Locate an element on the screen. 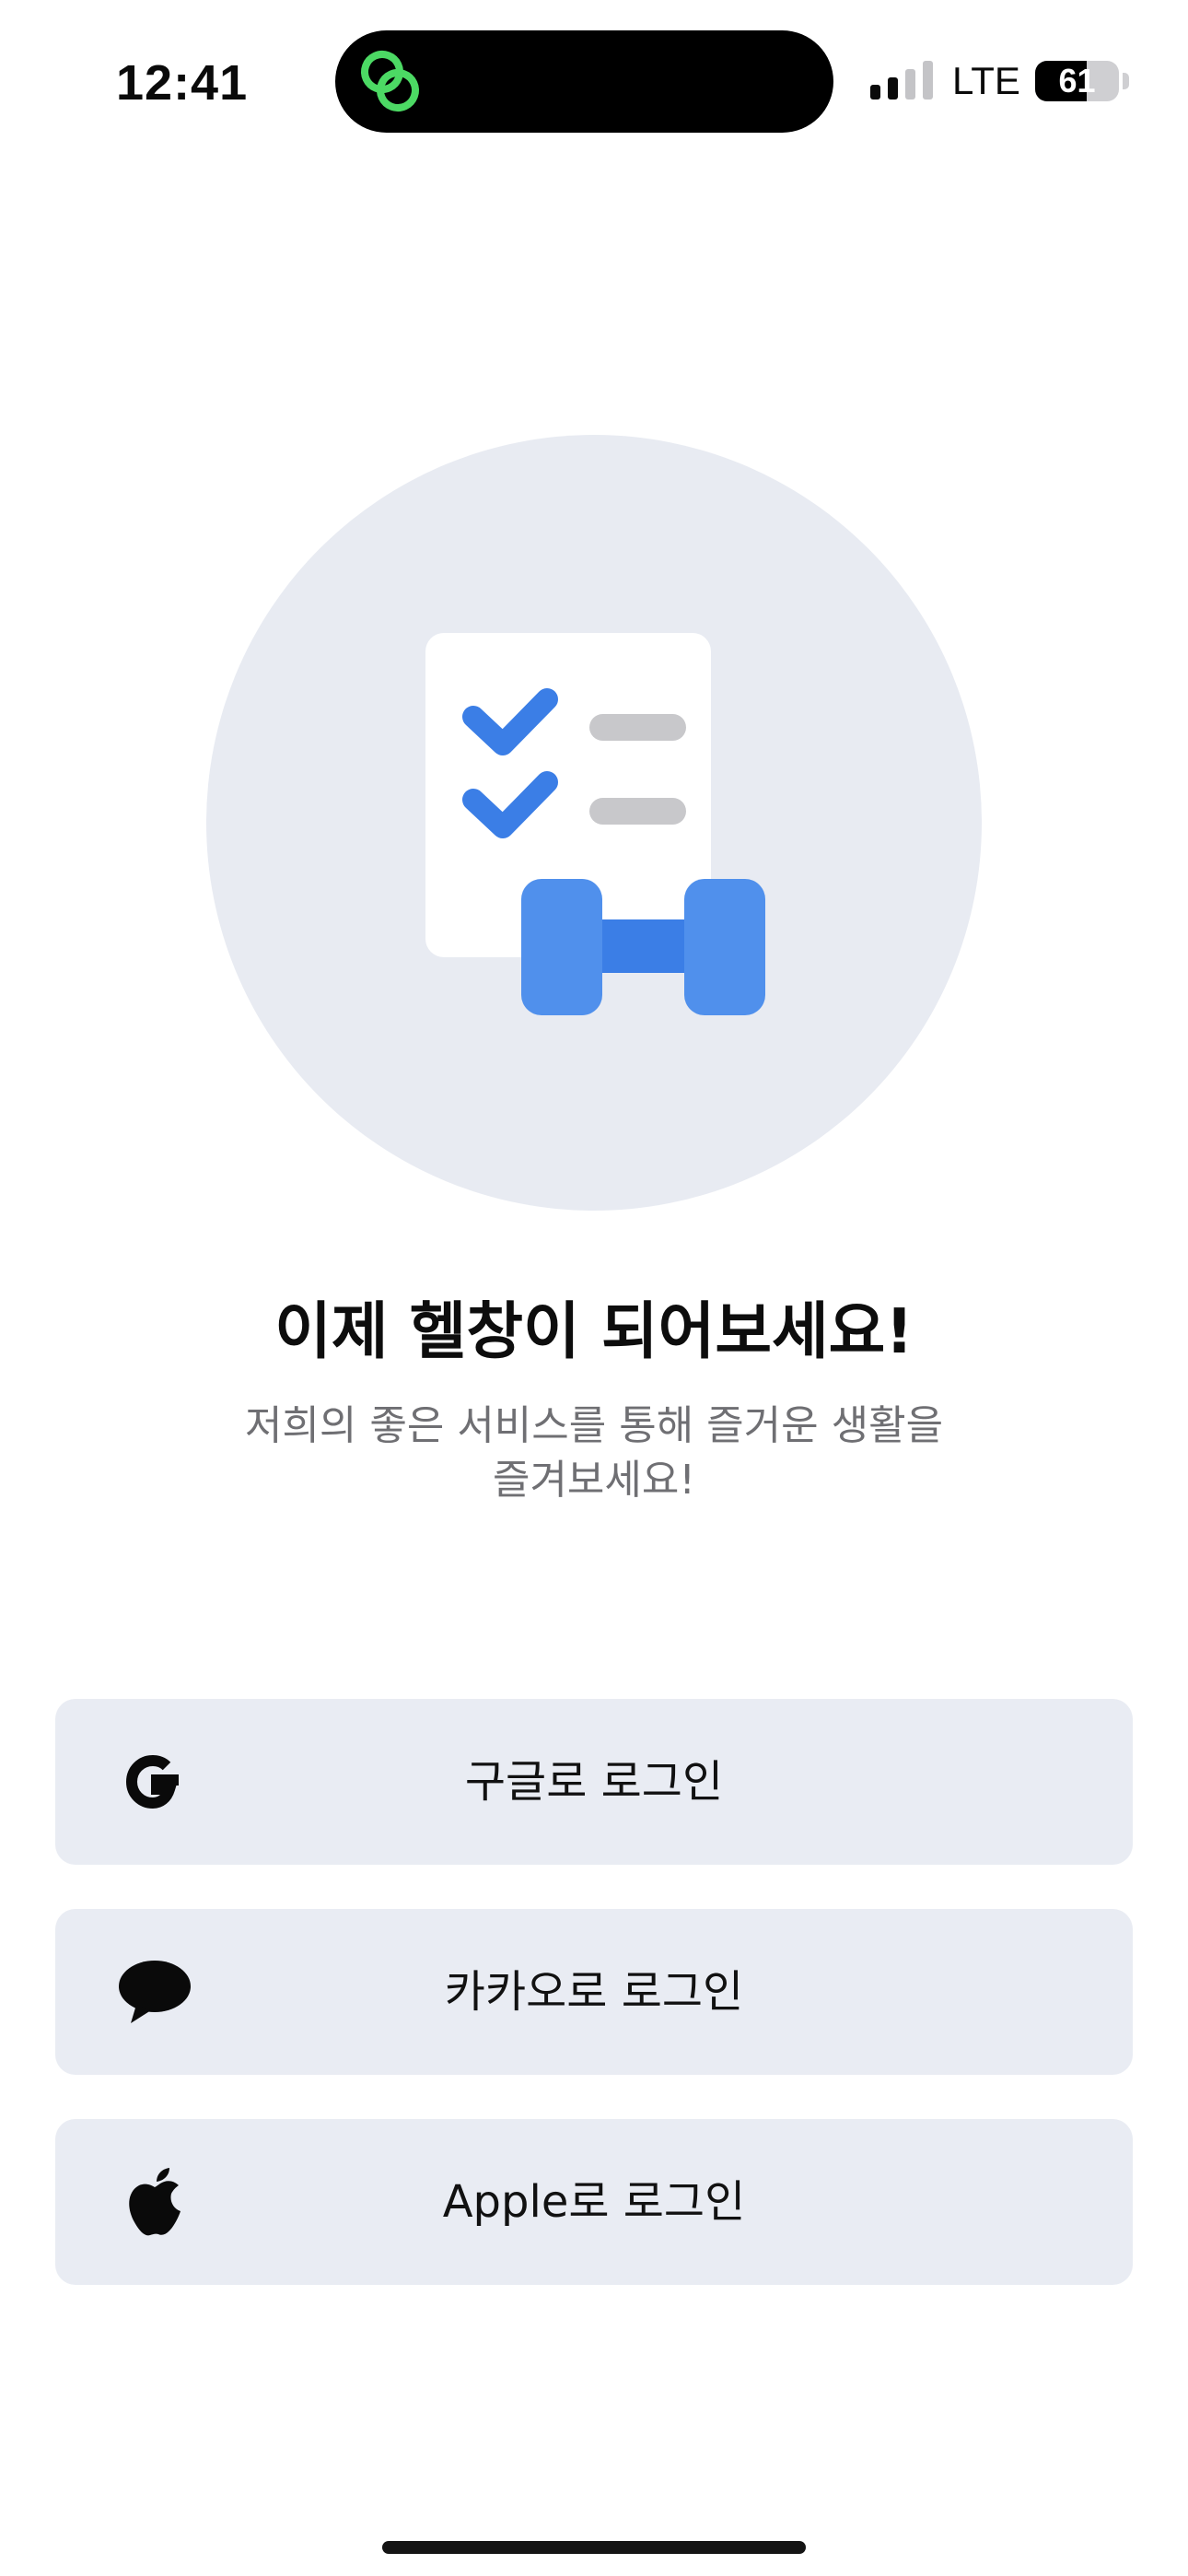 This screenshot has height=2576, width=1188. checklist-dumbbell-illustration is located at coordinates (595, 824).